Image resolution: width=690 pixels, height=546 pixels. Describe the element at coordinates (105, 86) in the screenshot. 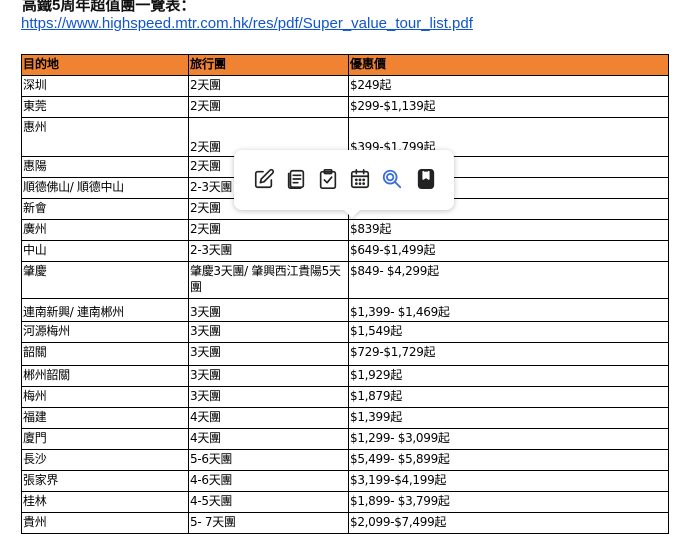

I see `destination-cell: 深圳` at that location.